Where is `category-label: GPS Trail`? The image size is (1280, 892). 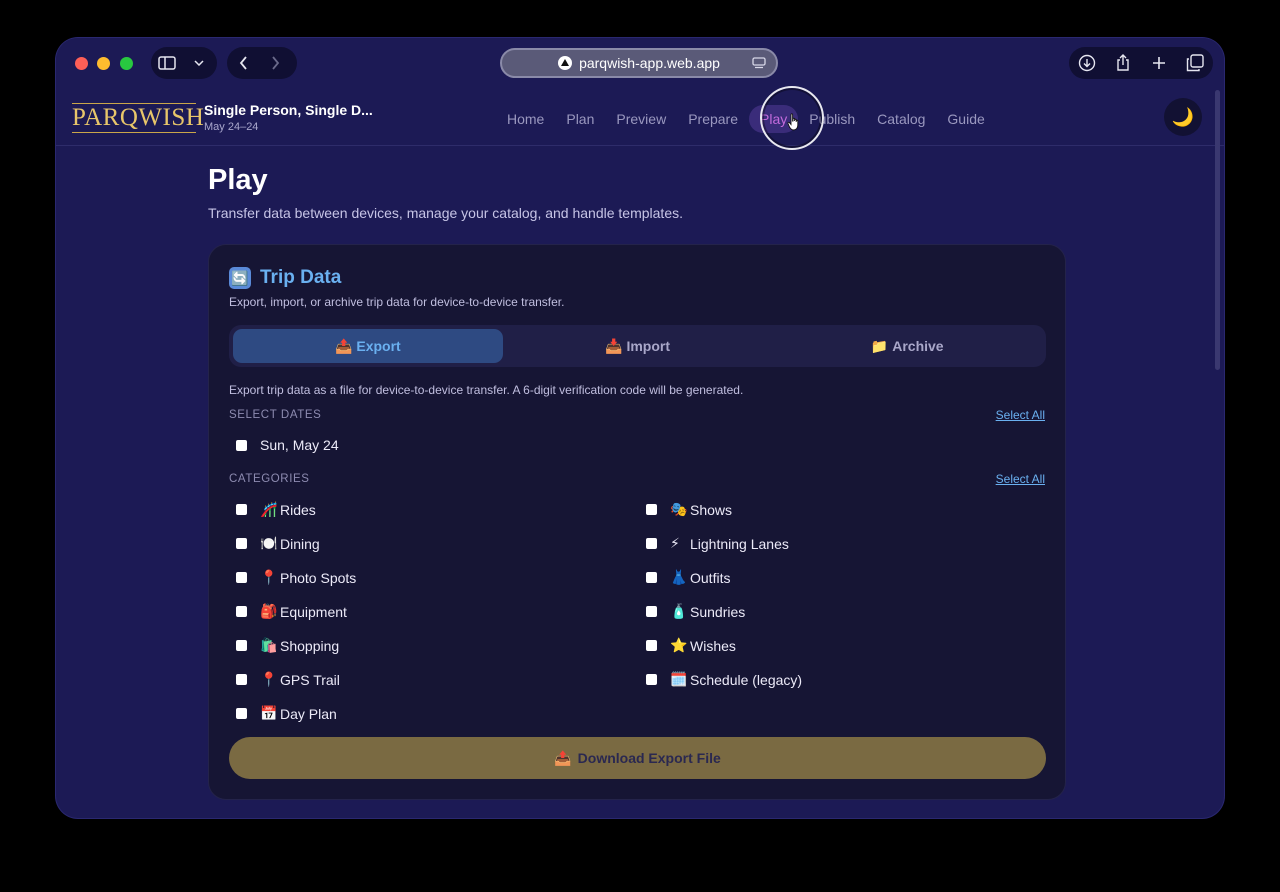
category-label: GPS Trail is located at coordinates (310, 679).